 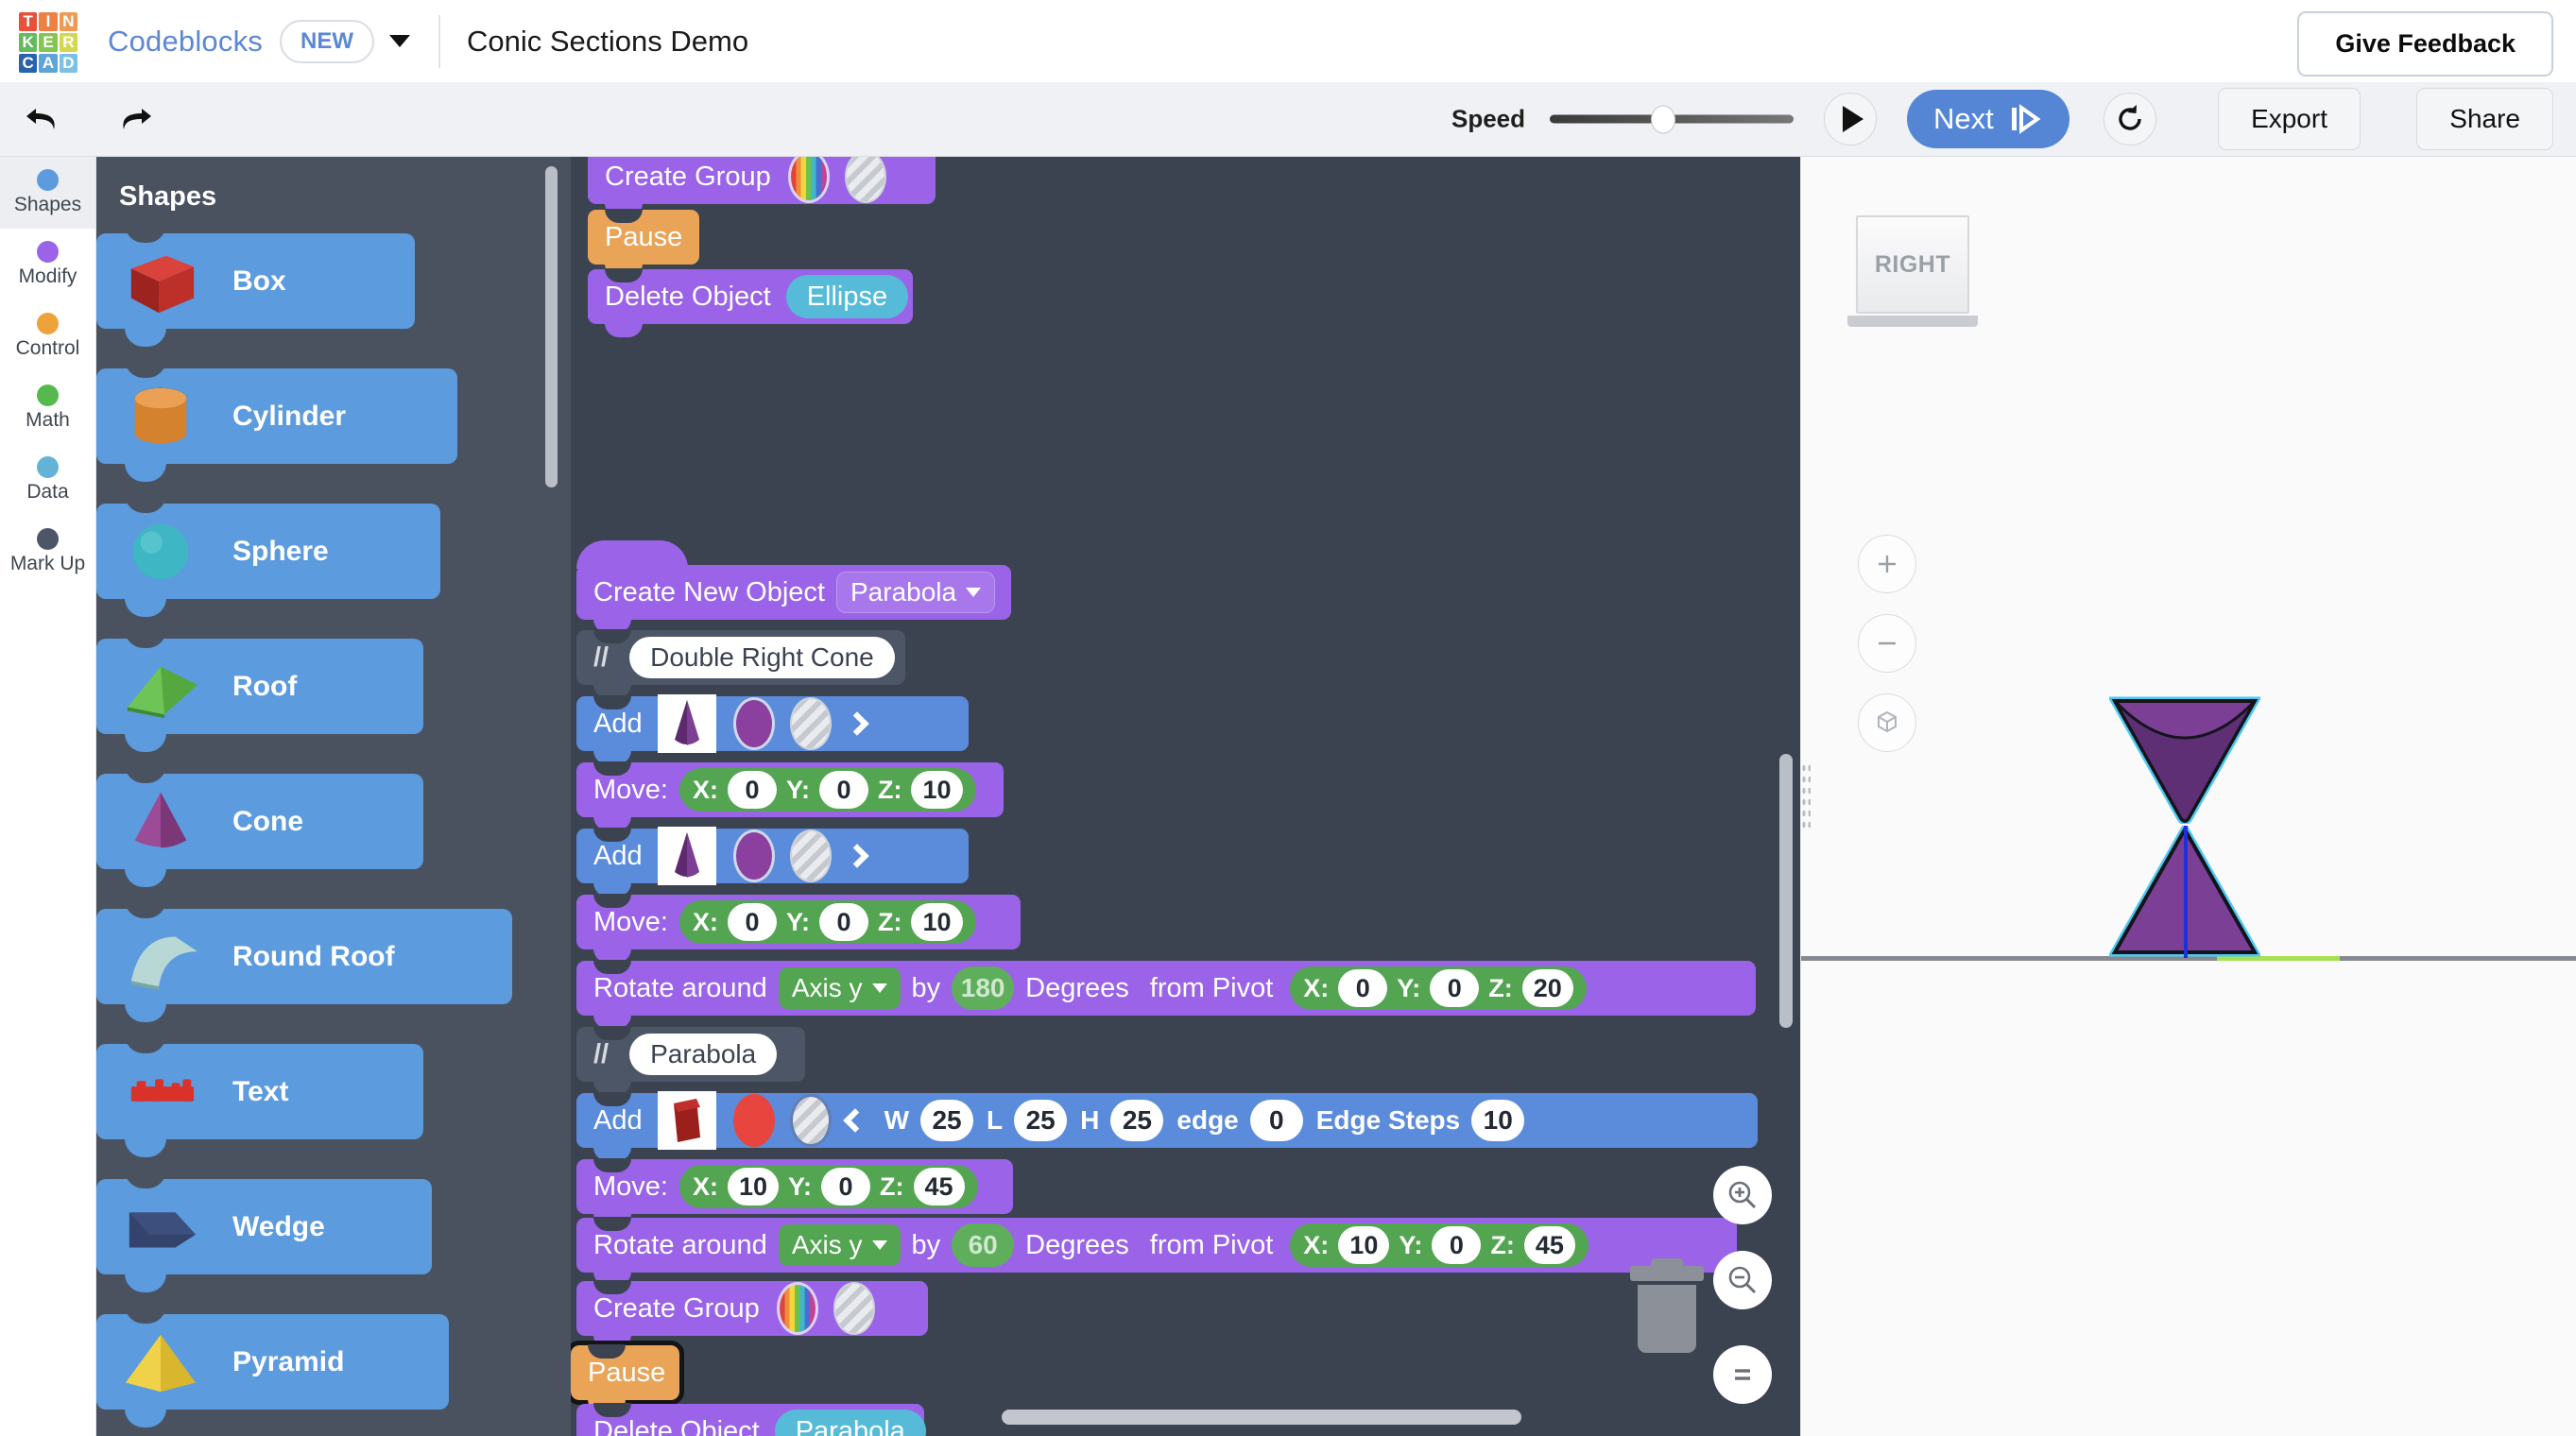 What do you see at coordinates (937, 922) in the screenshot?
I see `move-z-value-2: 10` at bounding box center [937, 922].